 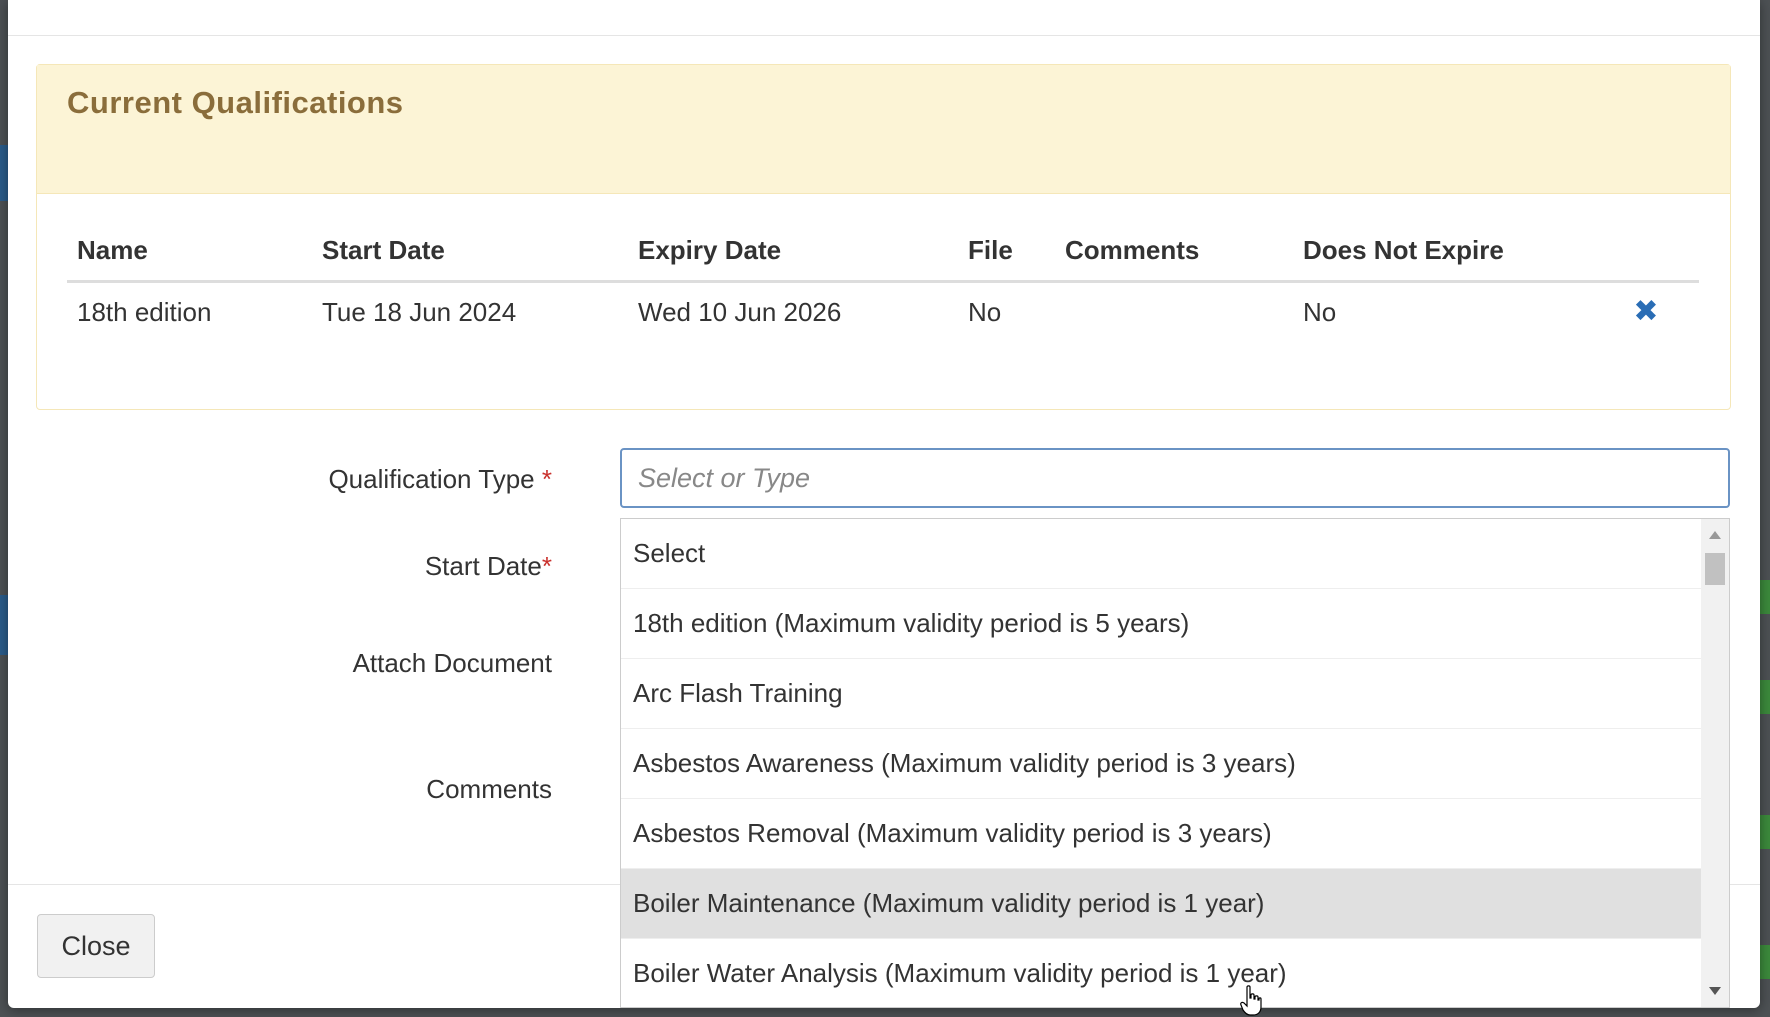 I want to click on scroll-up-arrow-icon, so click(x=1715, y=535).